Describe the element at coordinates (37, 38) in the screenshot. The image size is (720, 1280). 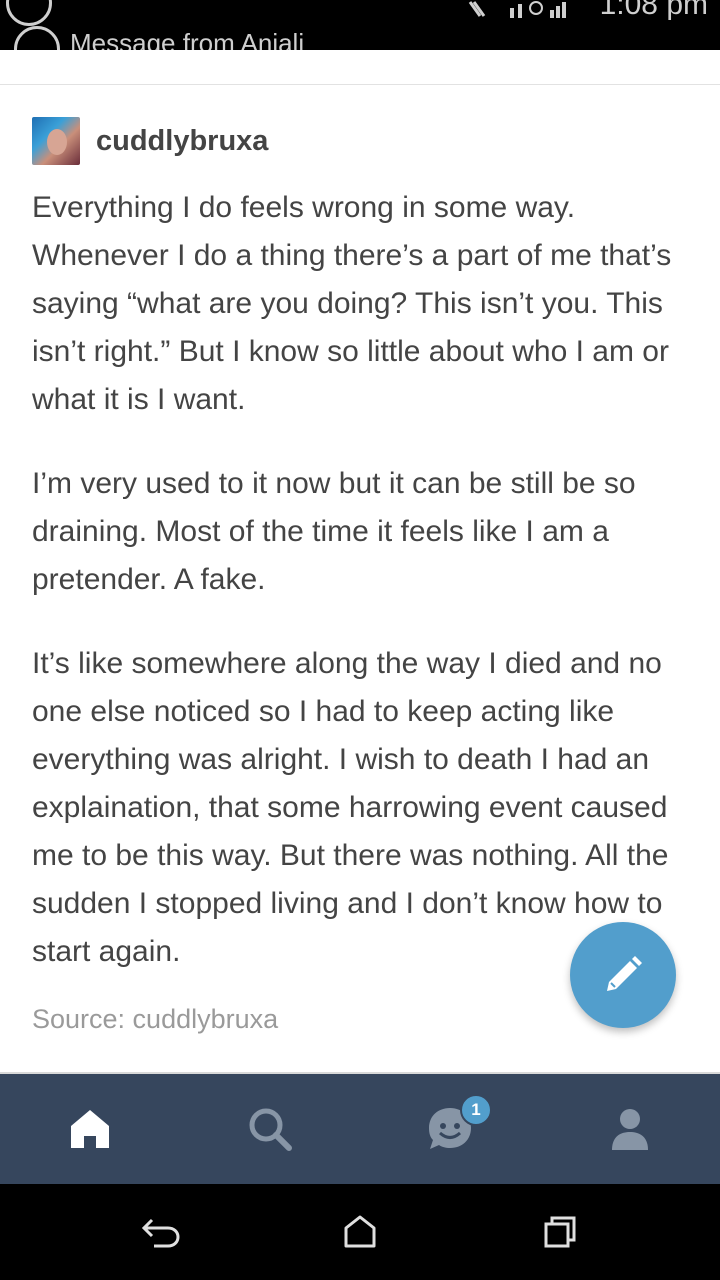
I see `phone-notification-icon` at that location.